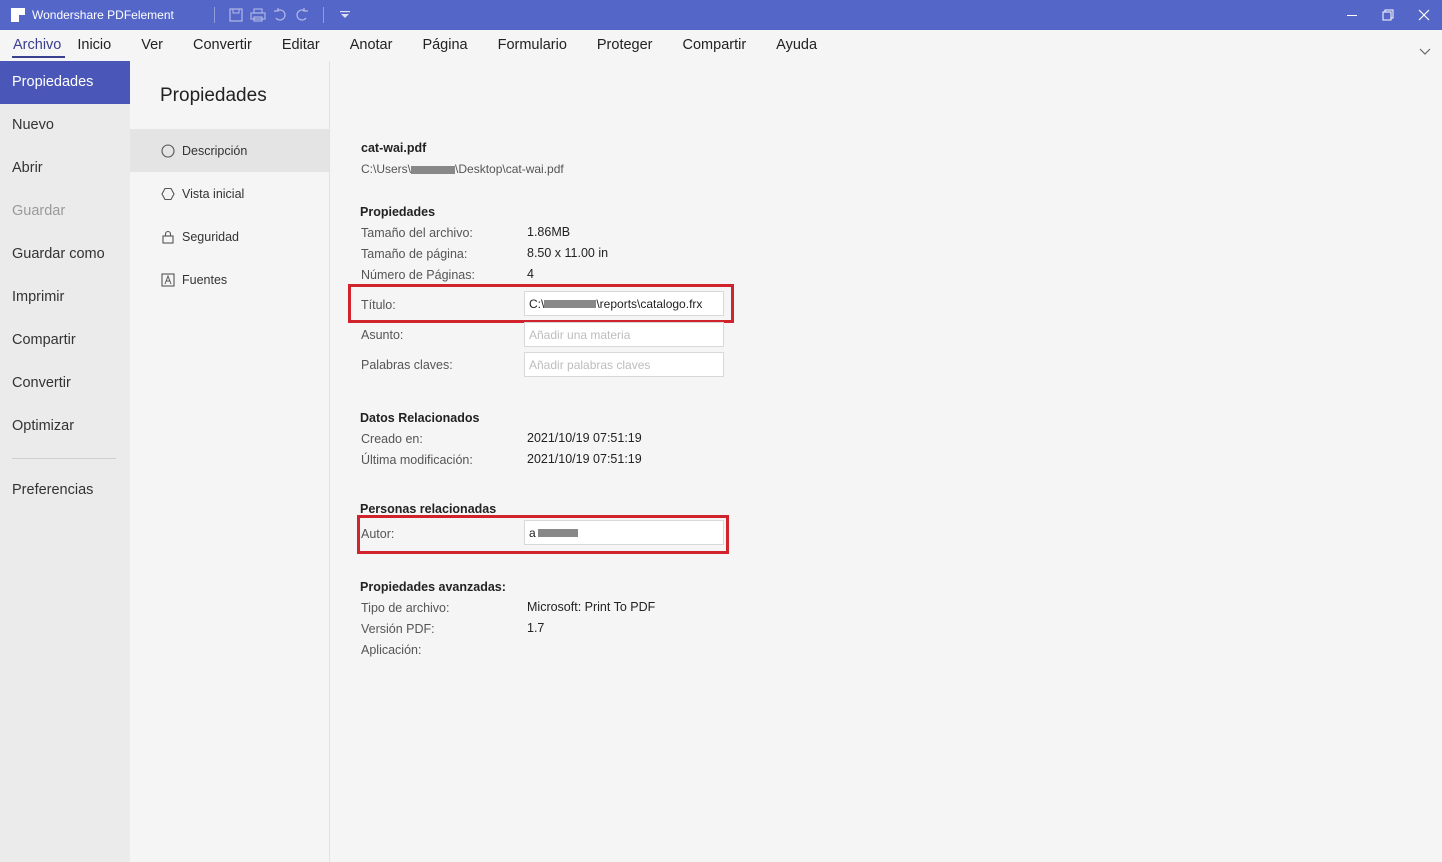 The height and width of the screenshot is (862, 1442). I want to click on menu-ayuda: Ayuda, so click(796, 45).